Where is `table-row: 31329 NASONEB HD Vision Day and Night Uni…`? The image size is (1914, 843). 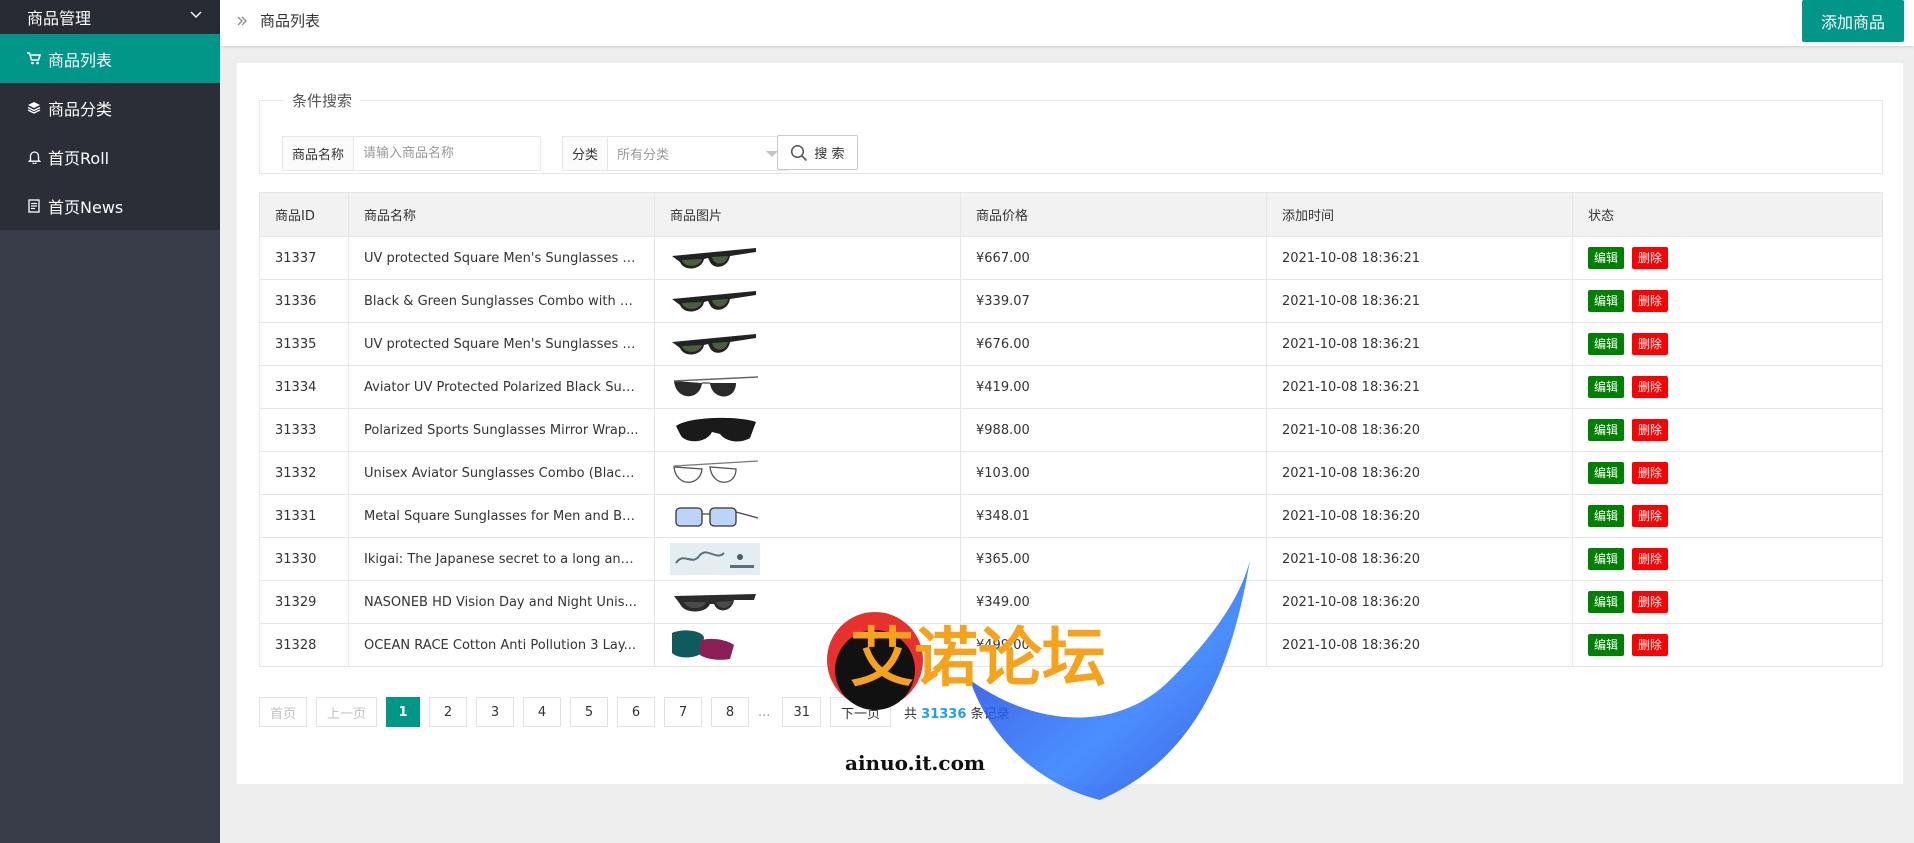 table-row: 31329 NASONEB HD Vision Day and Night Uni… is located at coordinates (1071, 602).